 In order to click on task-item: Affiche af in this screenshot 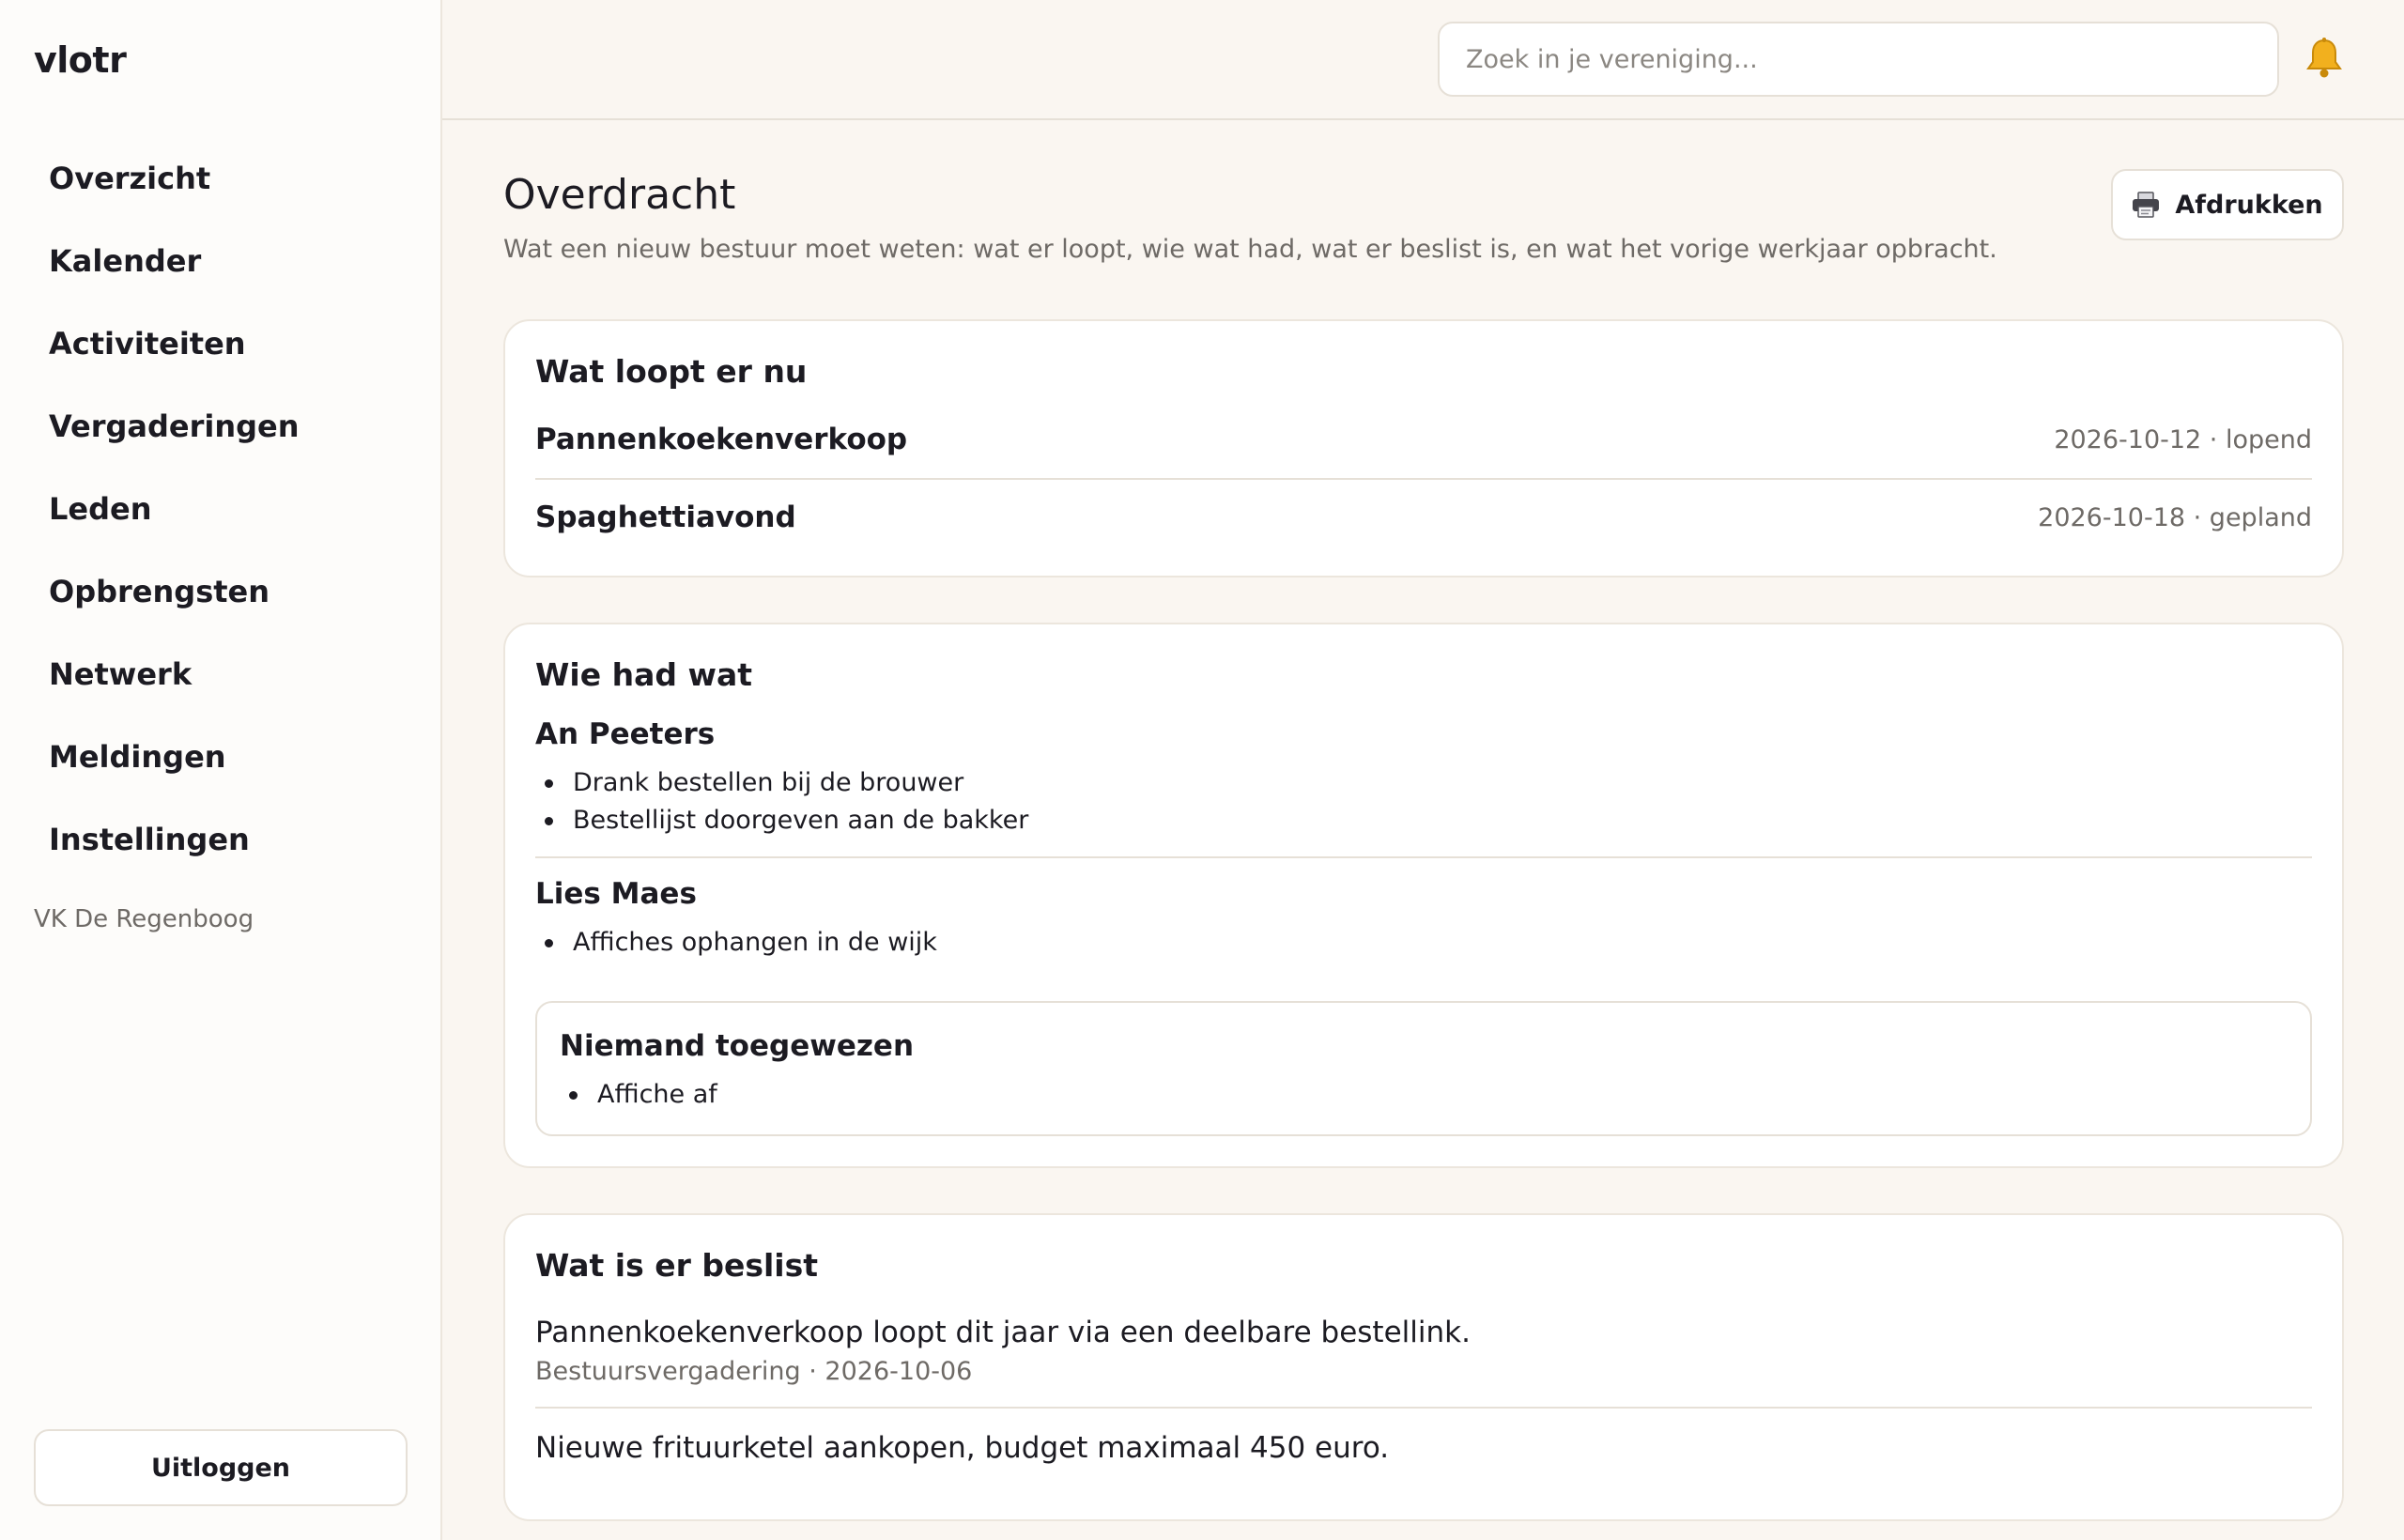, I will do `click(1424, 1095)`.